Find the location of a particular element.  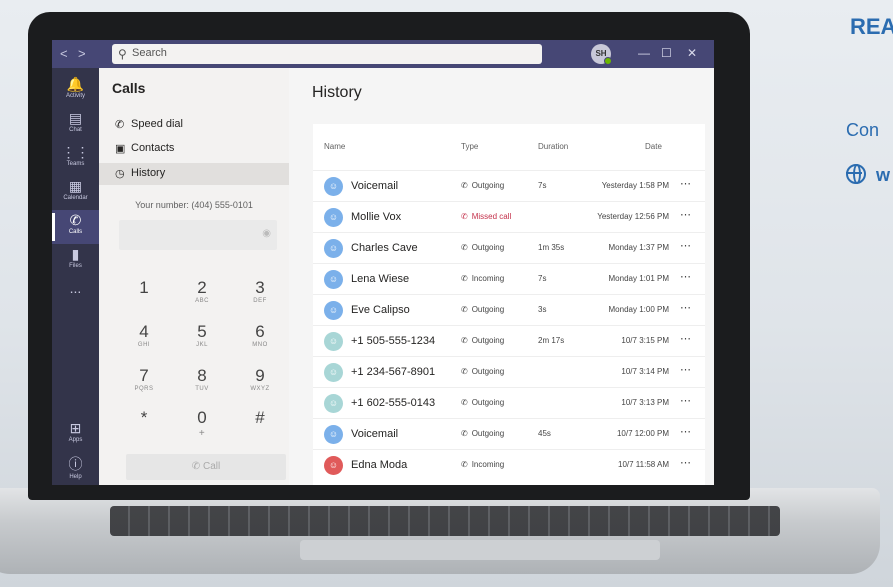

back-arrow-icon: < is located at coordinates (64, 53).